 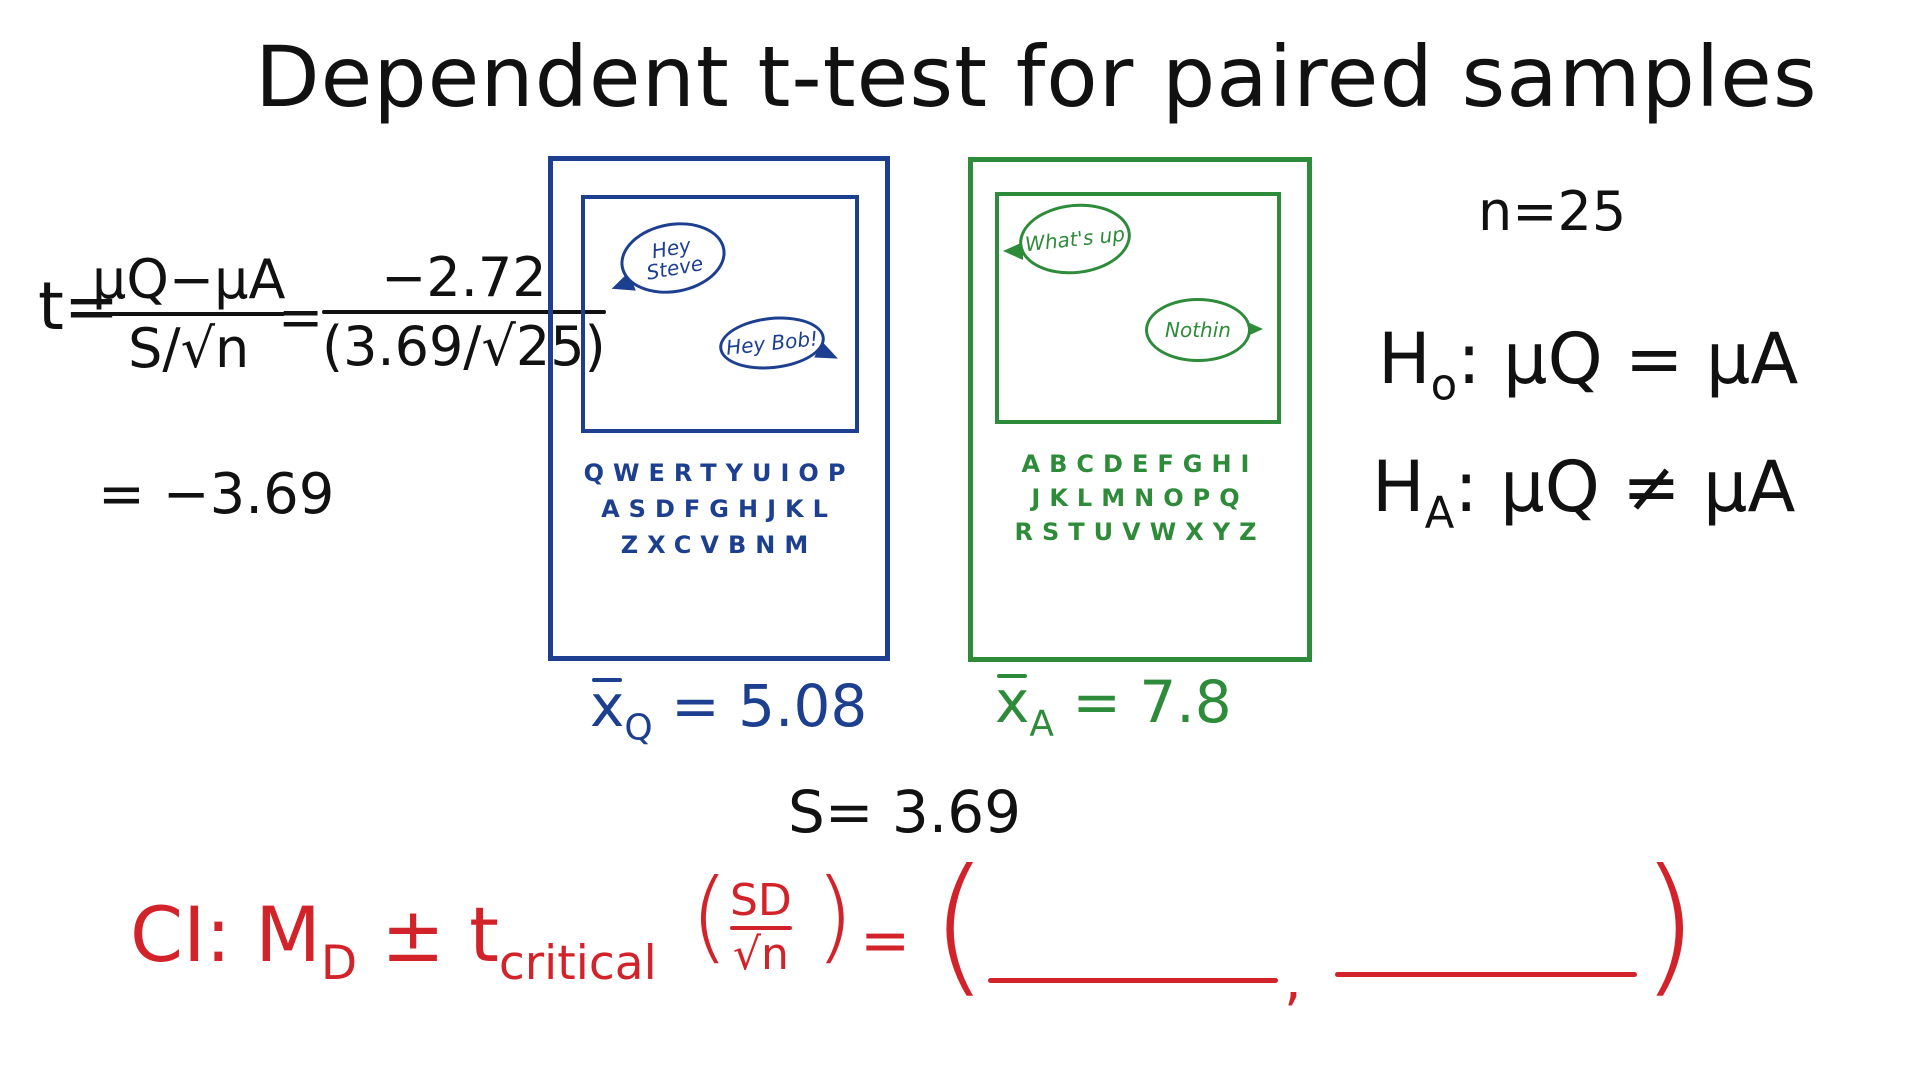 What do you see at coordinates (1404, 359) in the screenshot?
I see `h0-letter: H` at bounding box center [1404, 359].